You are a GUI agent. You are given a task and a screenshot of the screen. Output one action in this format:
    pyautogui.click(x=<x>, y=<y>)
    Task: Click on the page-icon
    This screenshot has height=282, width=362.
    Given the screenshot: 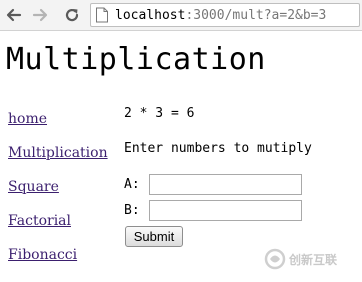 What is the action you would take?
    pyautogui.click(x=102, y=15)
    